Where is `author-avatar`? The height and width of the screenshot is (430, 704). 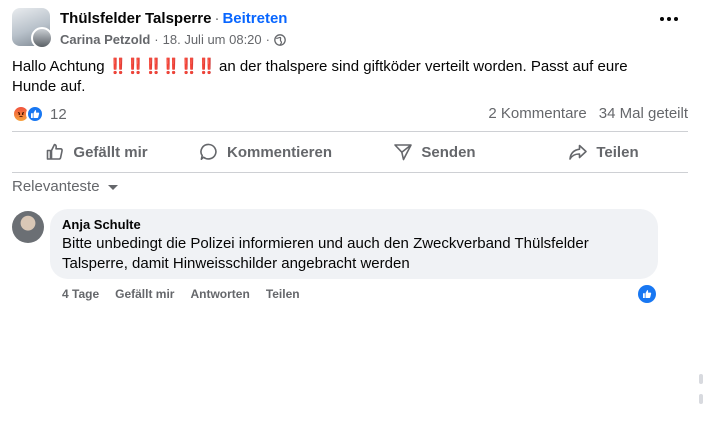
author-avatar is located at coordinates (42, 38).